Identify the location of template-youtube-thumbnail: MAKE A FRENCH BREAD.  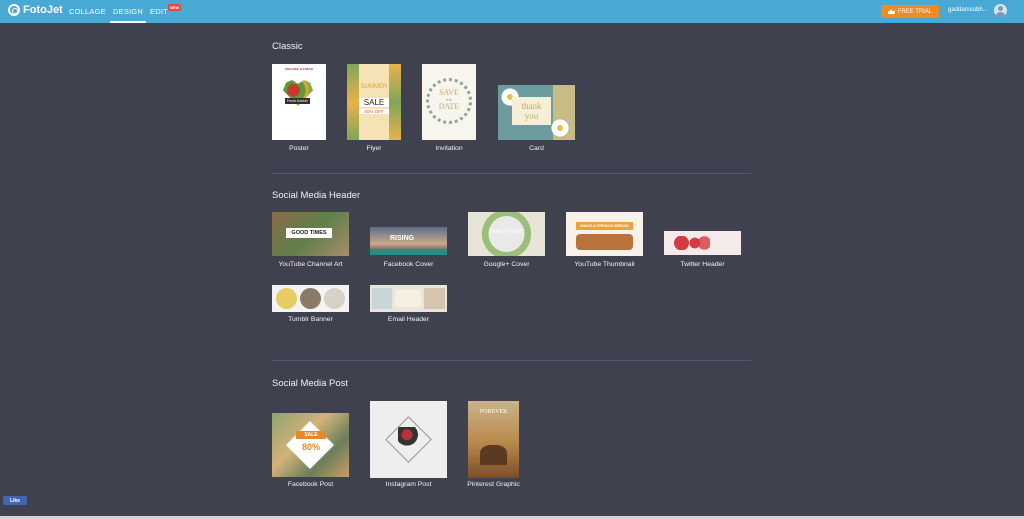
(604, 234).